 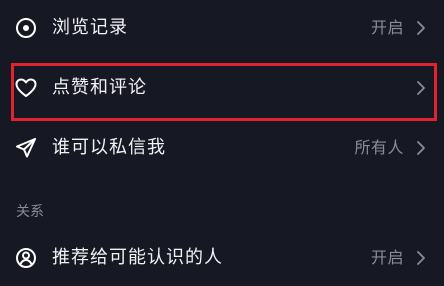 What do you see at coordinates (90, 27) in the screenshot?
I see `settings-row-label: 浏览记录` at bounding box center [90, 27].